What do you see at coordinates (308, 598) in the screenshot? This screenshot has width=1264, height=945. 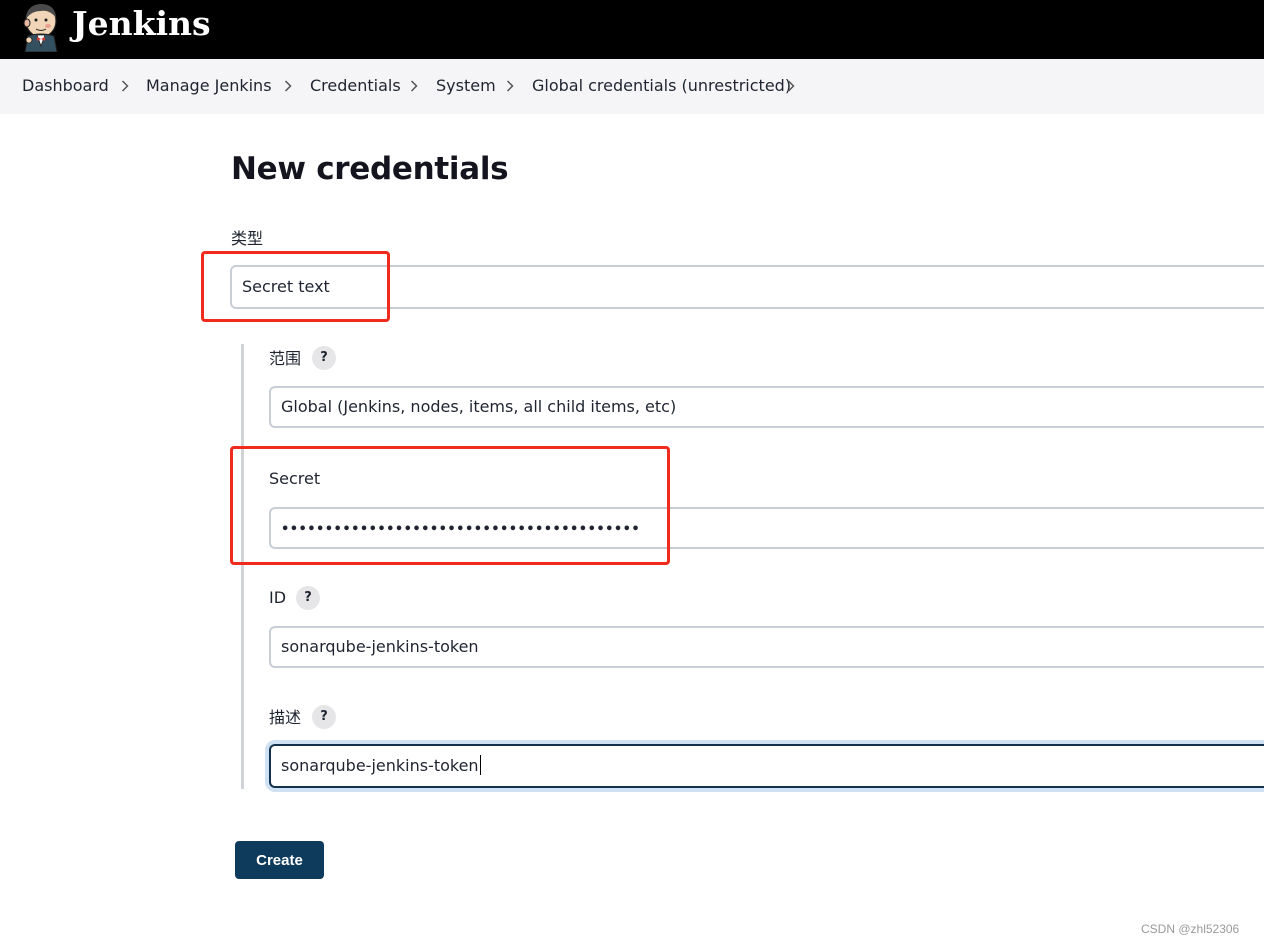 I see `id-help-icon: ?` at bounding box center [308, 598].